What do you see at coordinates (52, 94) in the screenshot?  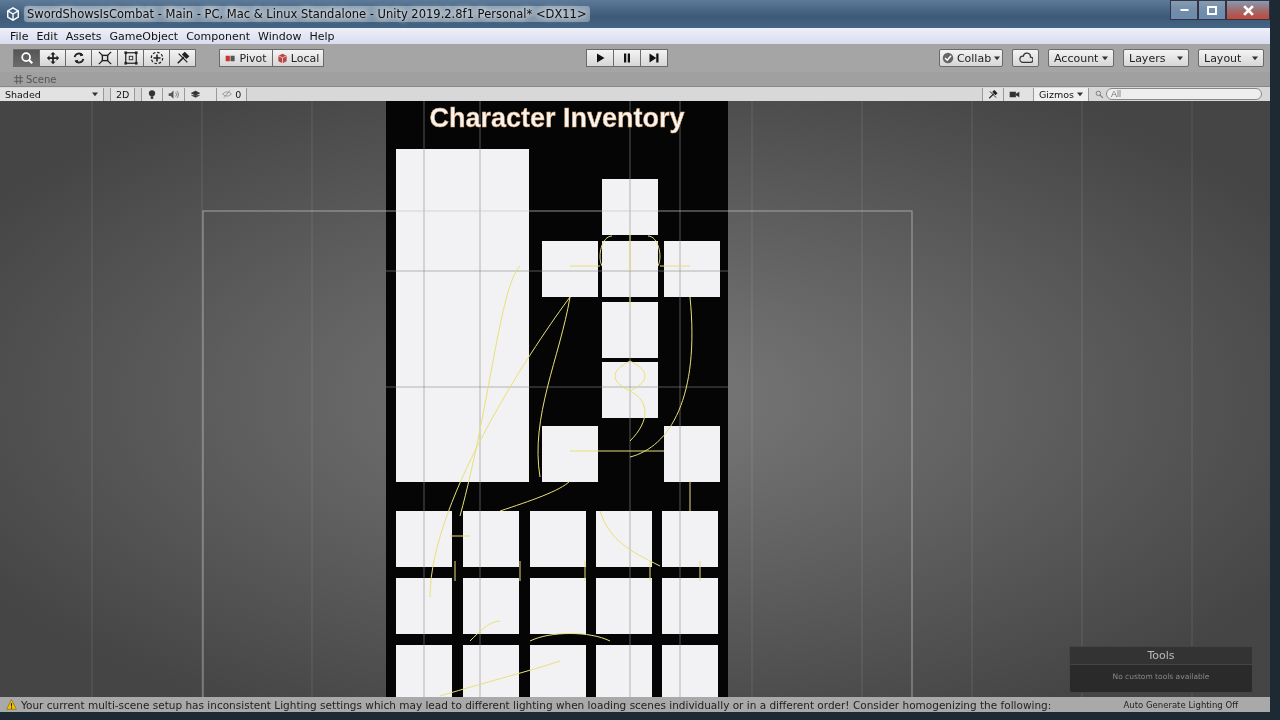 I see `shading-dropdown: Shaded` at bounding box center [52, 94].